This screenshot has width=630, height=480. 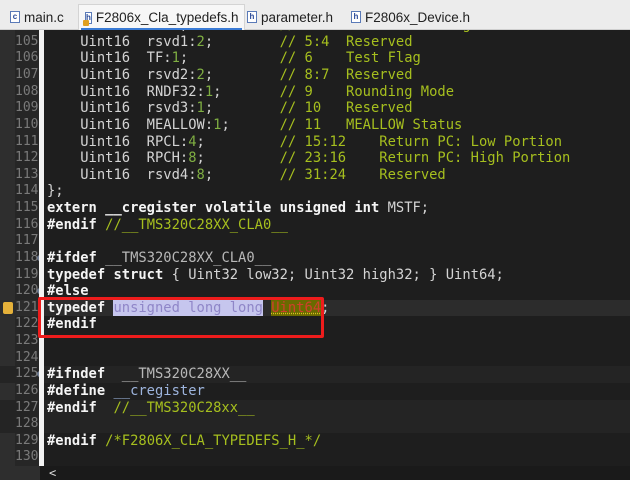 I want to click on code-token: #define, so click(x=80, y=390).